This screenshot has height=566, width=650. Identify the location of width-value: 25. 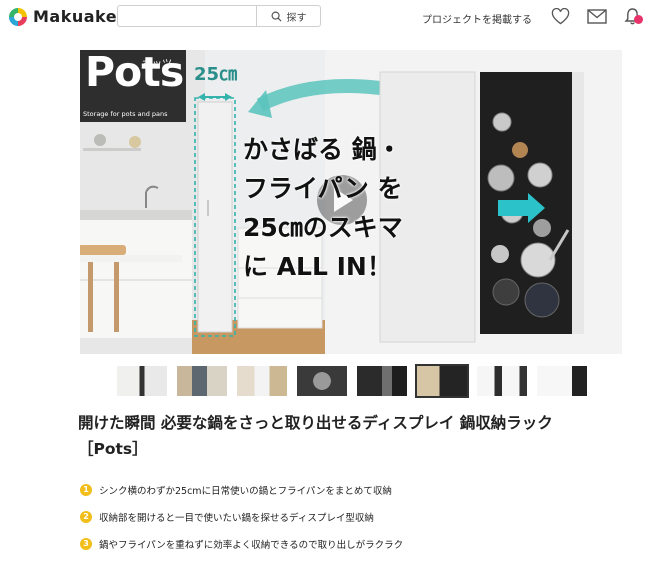
(207, 74).